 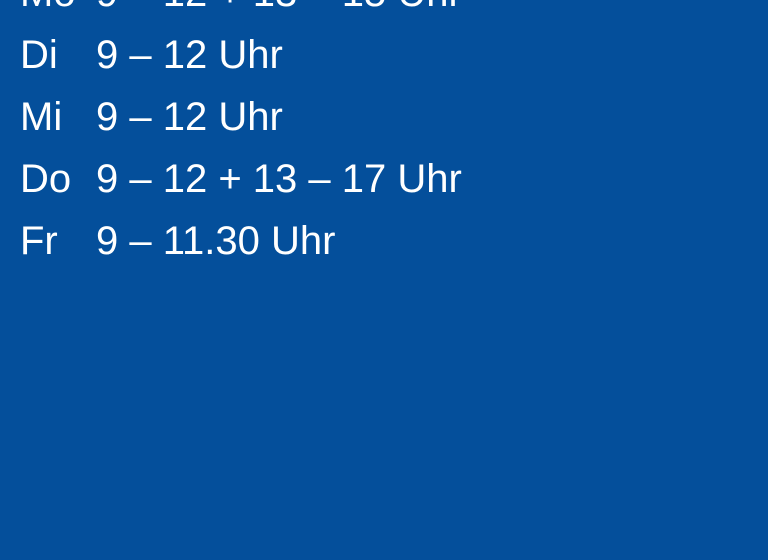 I want to click on time-range: 9 – 12 + 13 – 17 Uhr, so click(x=279, y=179).